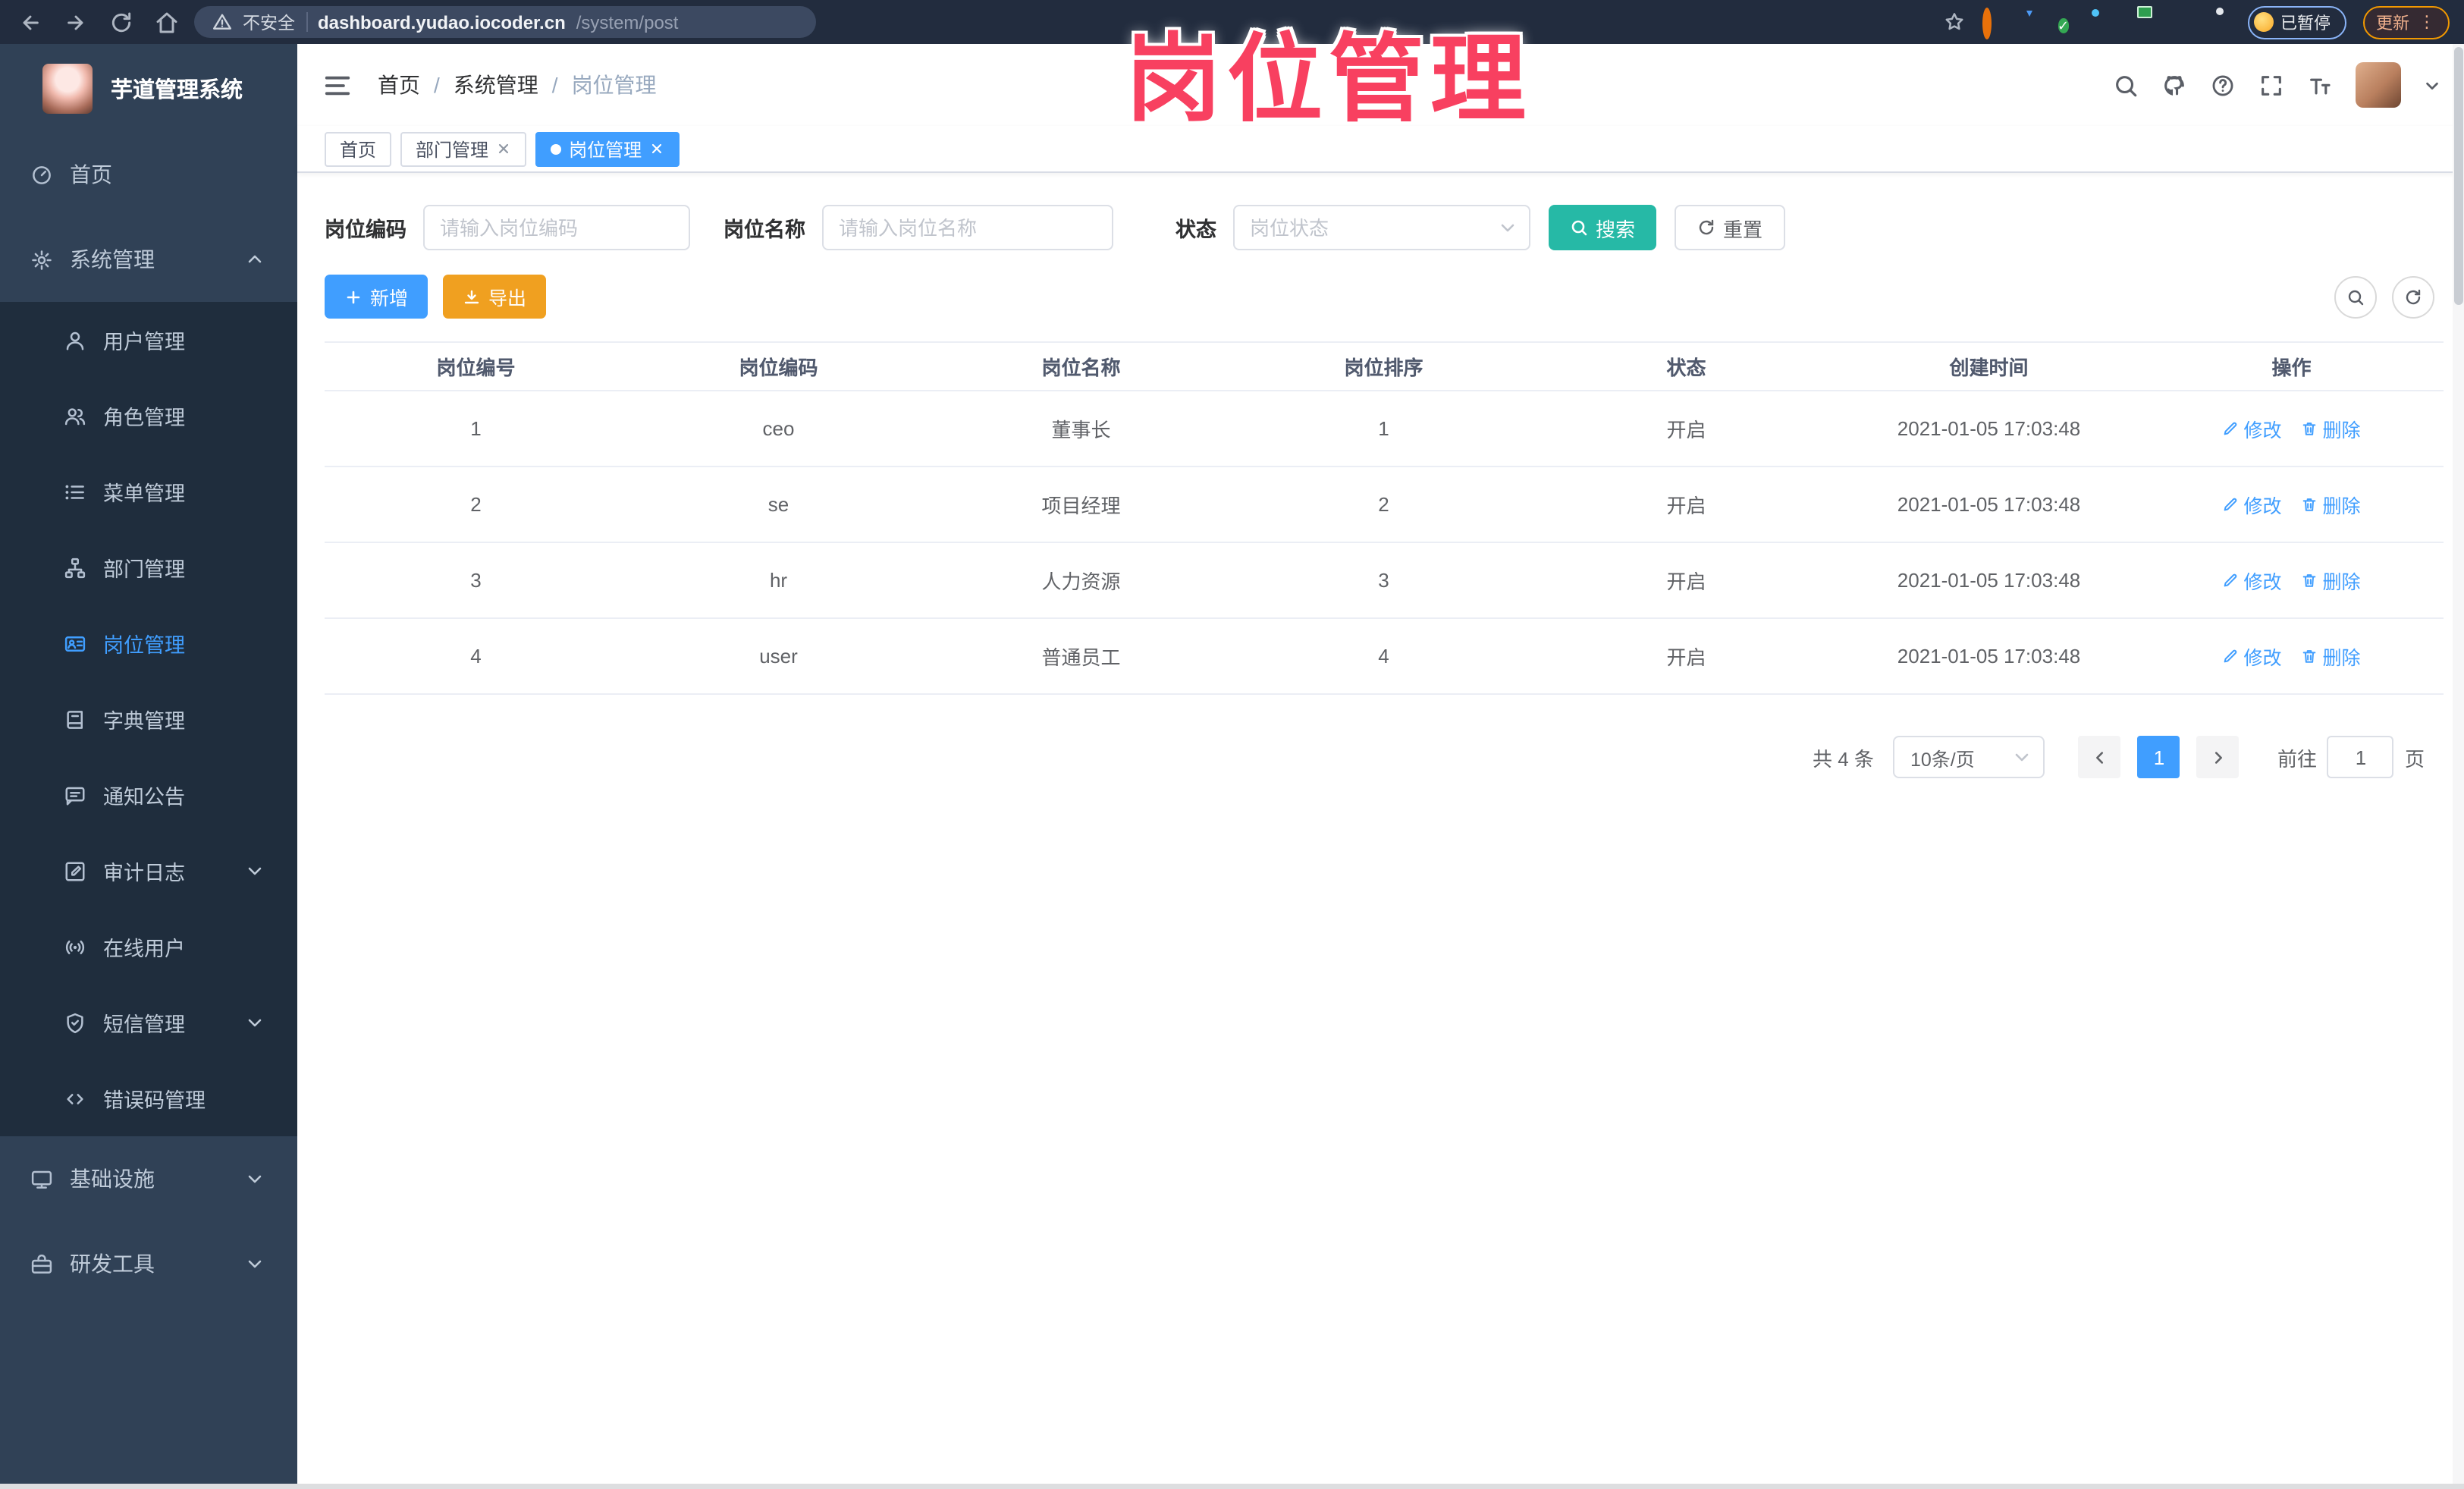 This screenshot has height=1489, width=2464. I want to click on sidebar-item-用户管理: 用户管理, so click(148, 340).